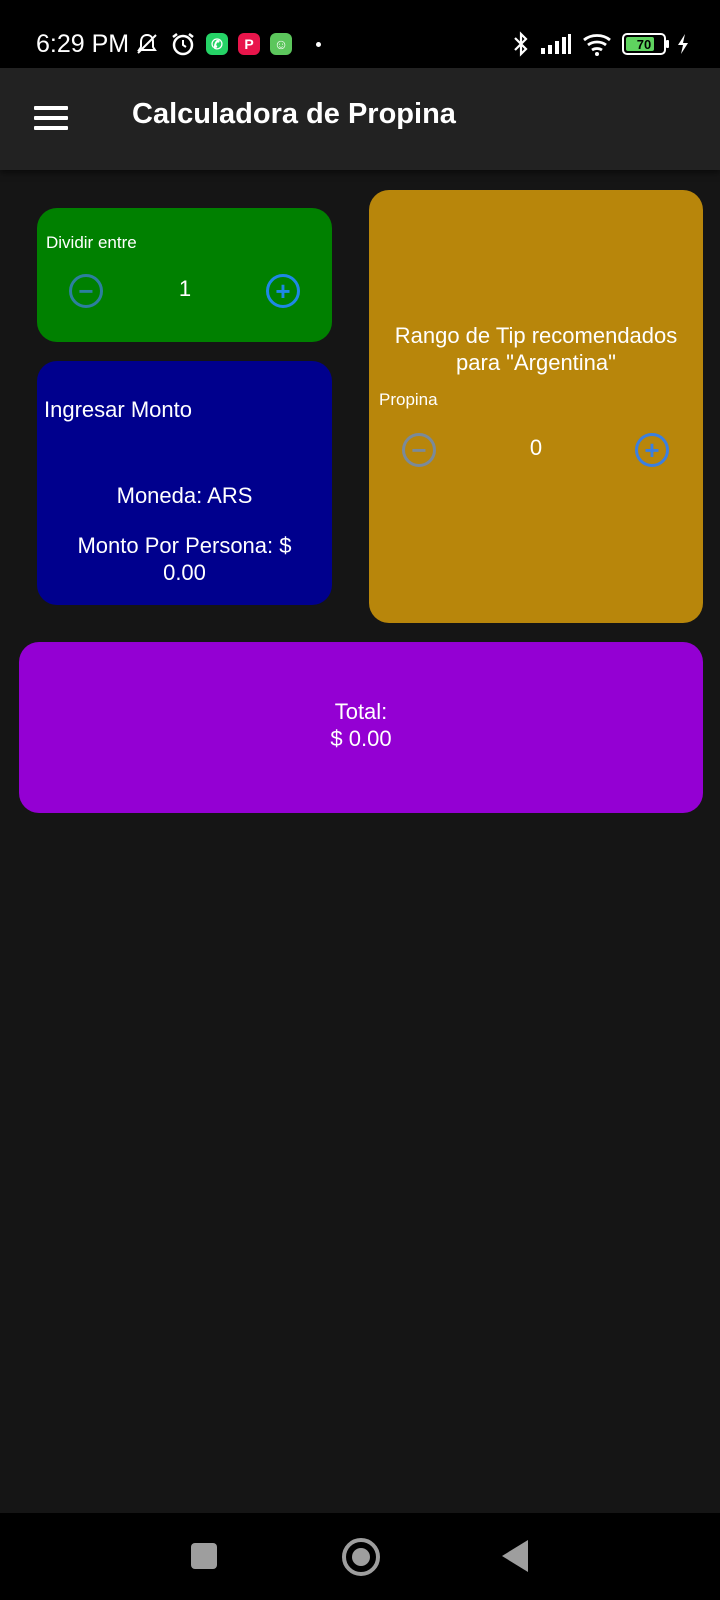  Describe the element at coordinates (360, 34) in the screenshot. I see `status-bar: 6:29 PM ✆ P ☺ 70` at that location.